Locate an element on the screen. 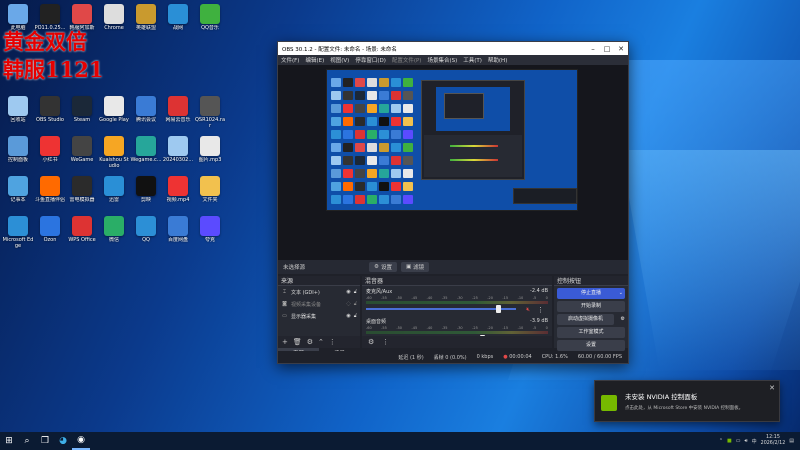  source-item: ⌶ 文本 (GDI+) ◉ 🔓︎ is located at coordinates (319, 292).